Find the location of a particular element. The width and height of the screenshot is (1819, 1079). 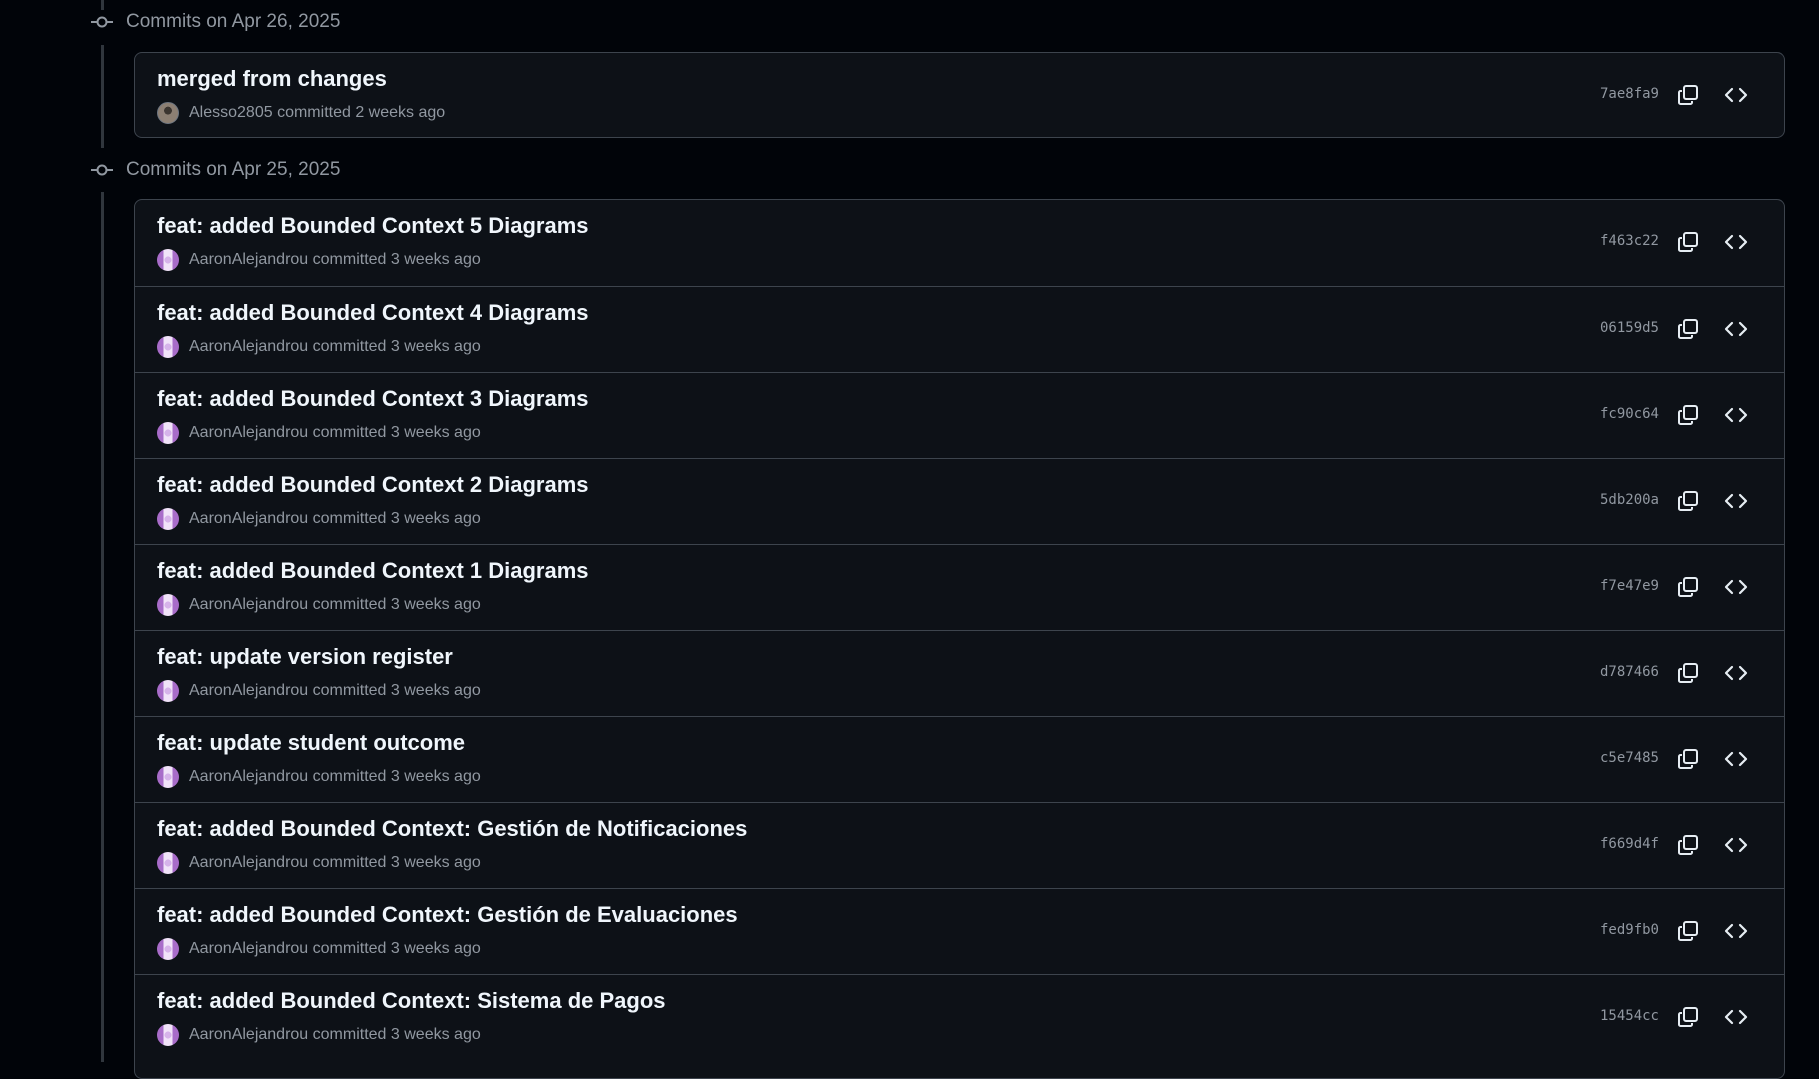

commit-sha-link: 5db200a is located at coordinates (1629, 500).